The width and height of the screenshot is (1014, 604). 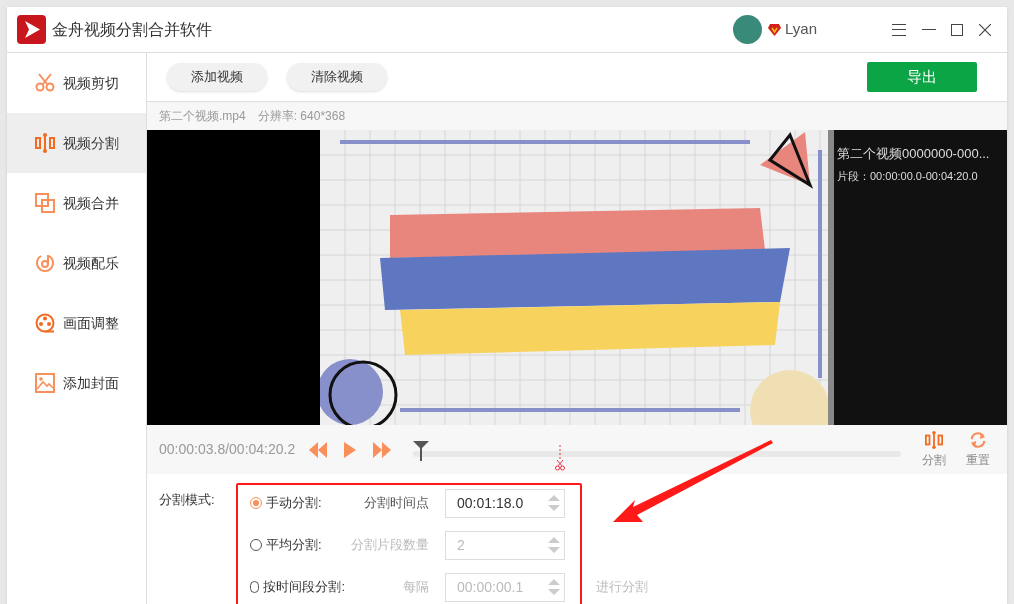 What do you see at coordinates (45, 263) in the screenshot?
I see `music-note-icon` at bounding box center [45, 263].